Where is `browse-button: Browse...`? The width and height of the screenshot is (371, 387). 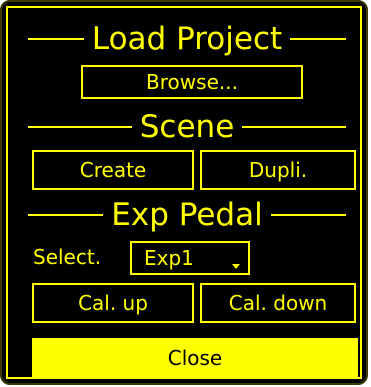 browse-button: Browse... is located at coordinates (192, 82).